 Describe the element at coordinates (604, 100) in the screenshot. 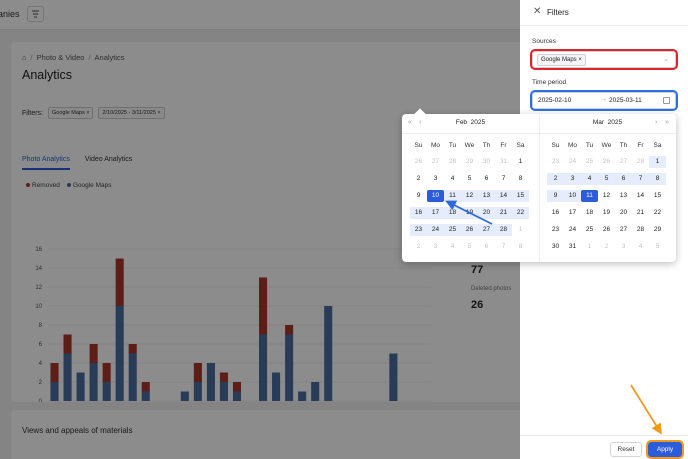

I see `date-range-input: 2025-02-10 → 2025-03-11` at that location.